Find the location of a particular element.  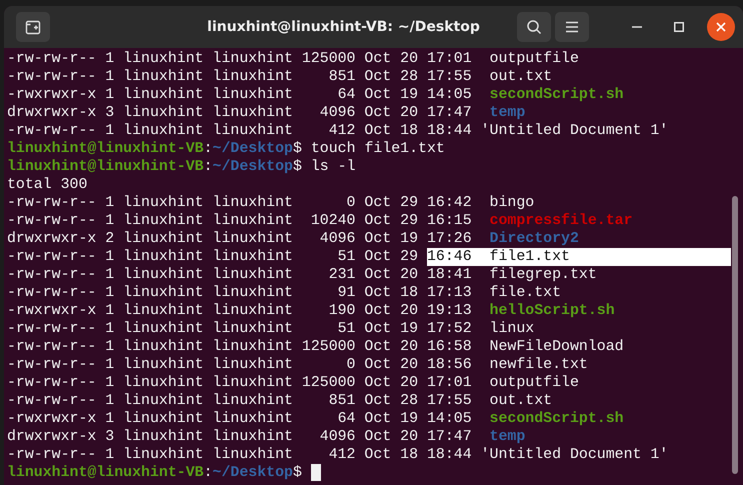

output-text: total 300 is located at coordinates (47, 185).